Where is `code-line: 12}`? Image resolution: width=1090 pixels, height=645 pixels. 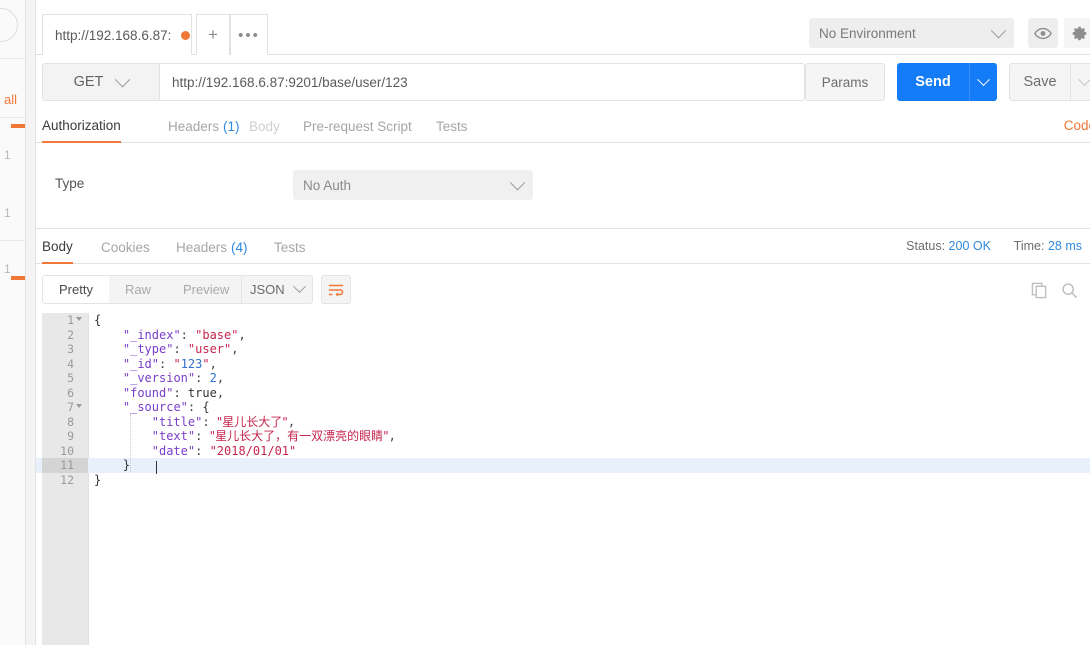 code-line: 12} is located at coordinates (563, 480).